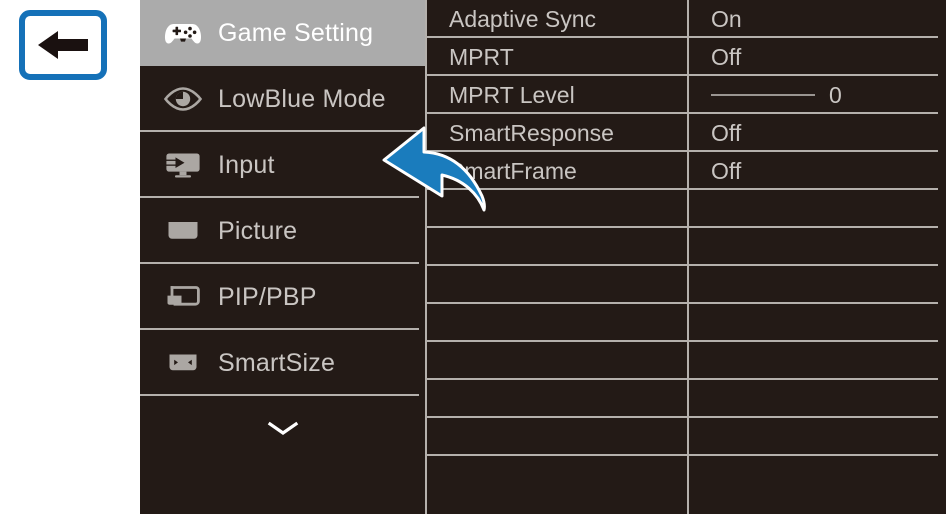 This screenshot has height=514, width=946. What do you see at coordinates (513, 170) in the screenshot?
I see `setting-name: SmartFrame` at bounding box center [513, 170].